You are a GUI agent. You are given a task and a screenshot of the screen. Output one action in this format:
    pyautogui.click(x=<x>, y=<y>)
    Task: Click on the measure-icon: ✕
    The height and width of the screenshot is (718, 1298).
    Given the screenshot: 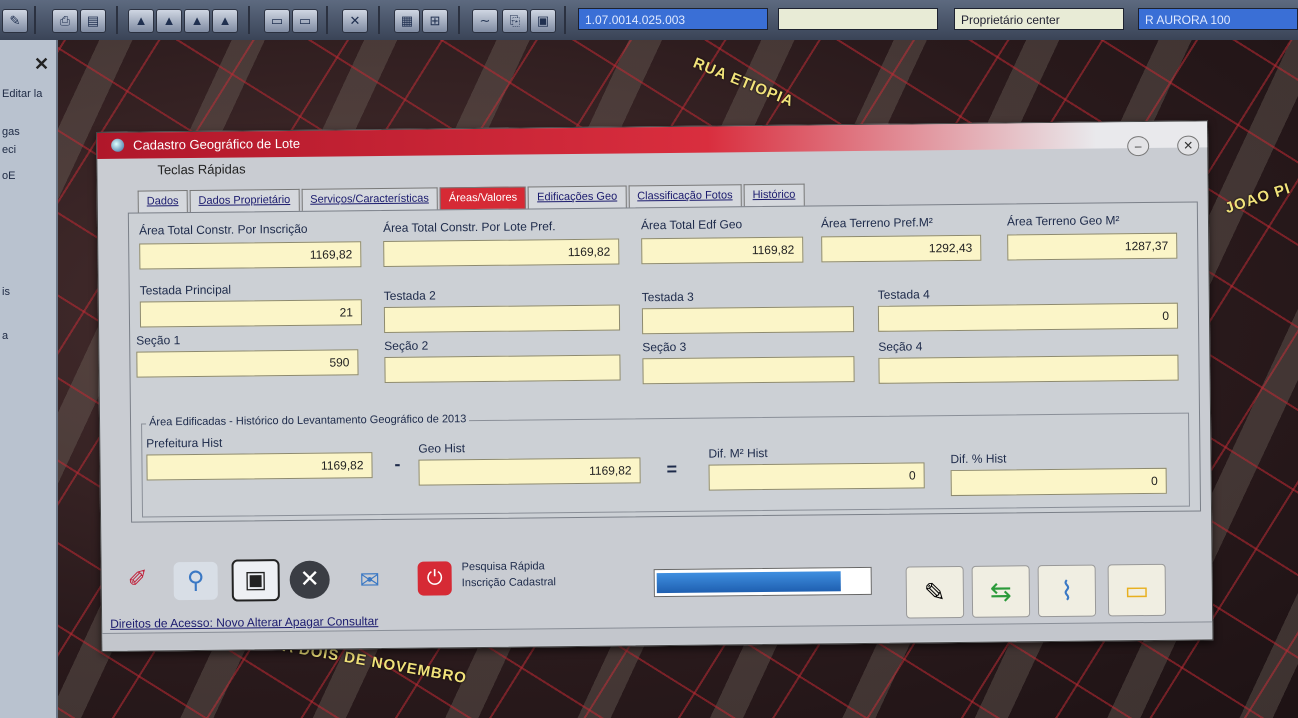 What is the action you would take?
    pyautogui.click(x=355, y=21)
    